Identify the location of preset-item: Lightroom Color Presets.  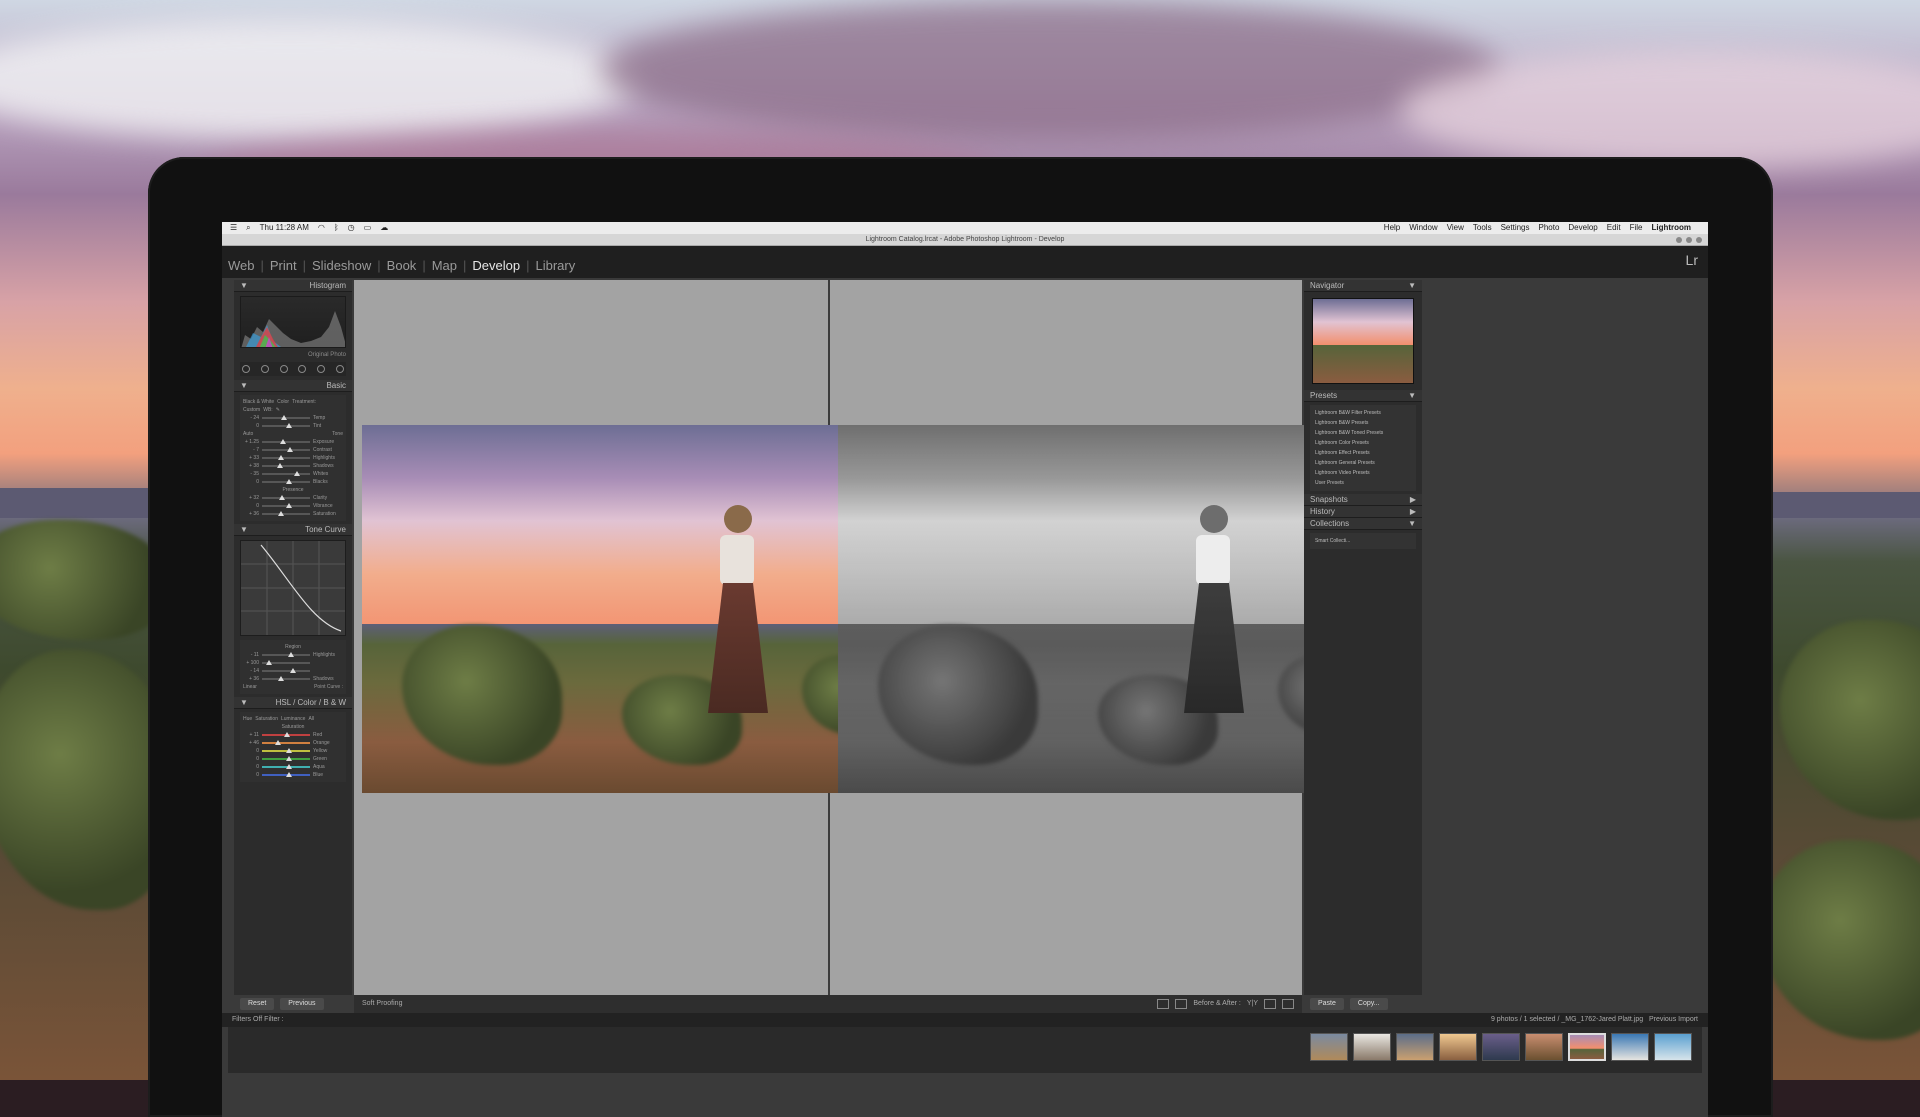
(1363, 443).